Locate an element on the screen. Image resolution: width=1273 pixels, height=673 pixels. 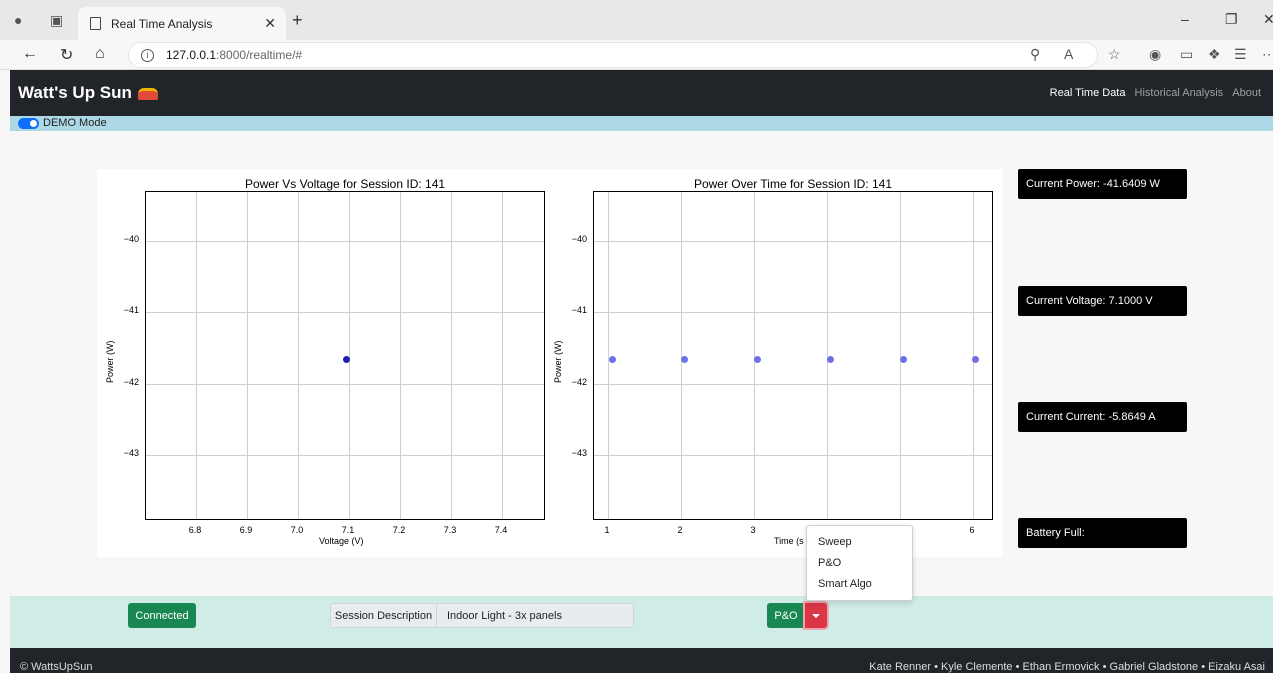
url-field: i 127.0.0.1:8000/realtime/# is located at coordinates (613, 55).